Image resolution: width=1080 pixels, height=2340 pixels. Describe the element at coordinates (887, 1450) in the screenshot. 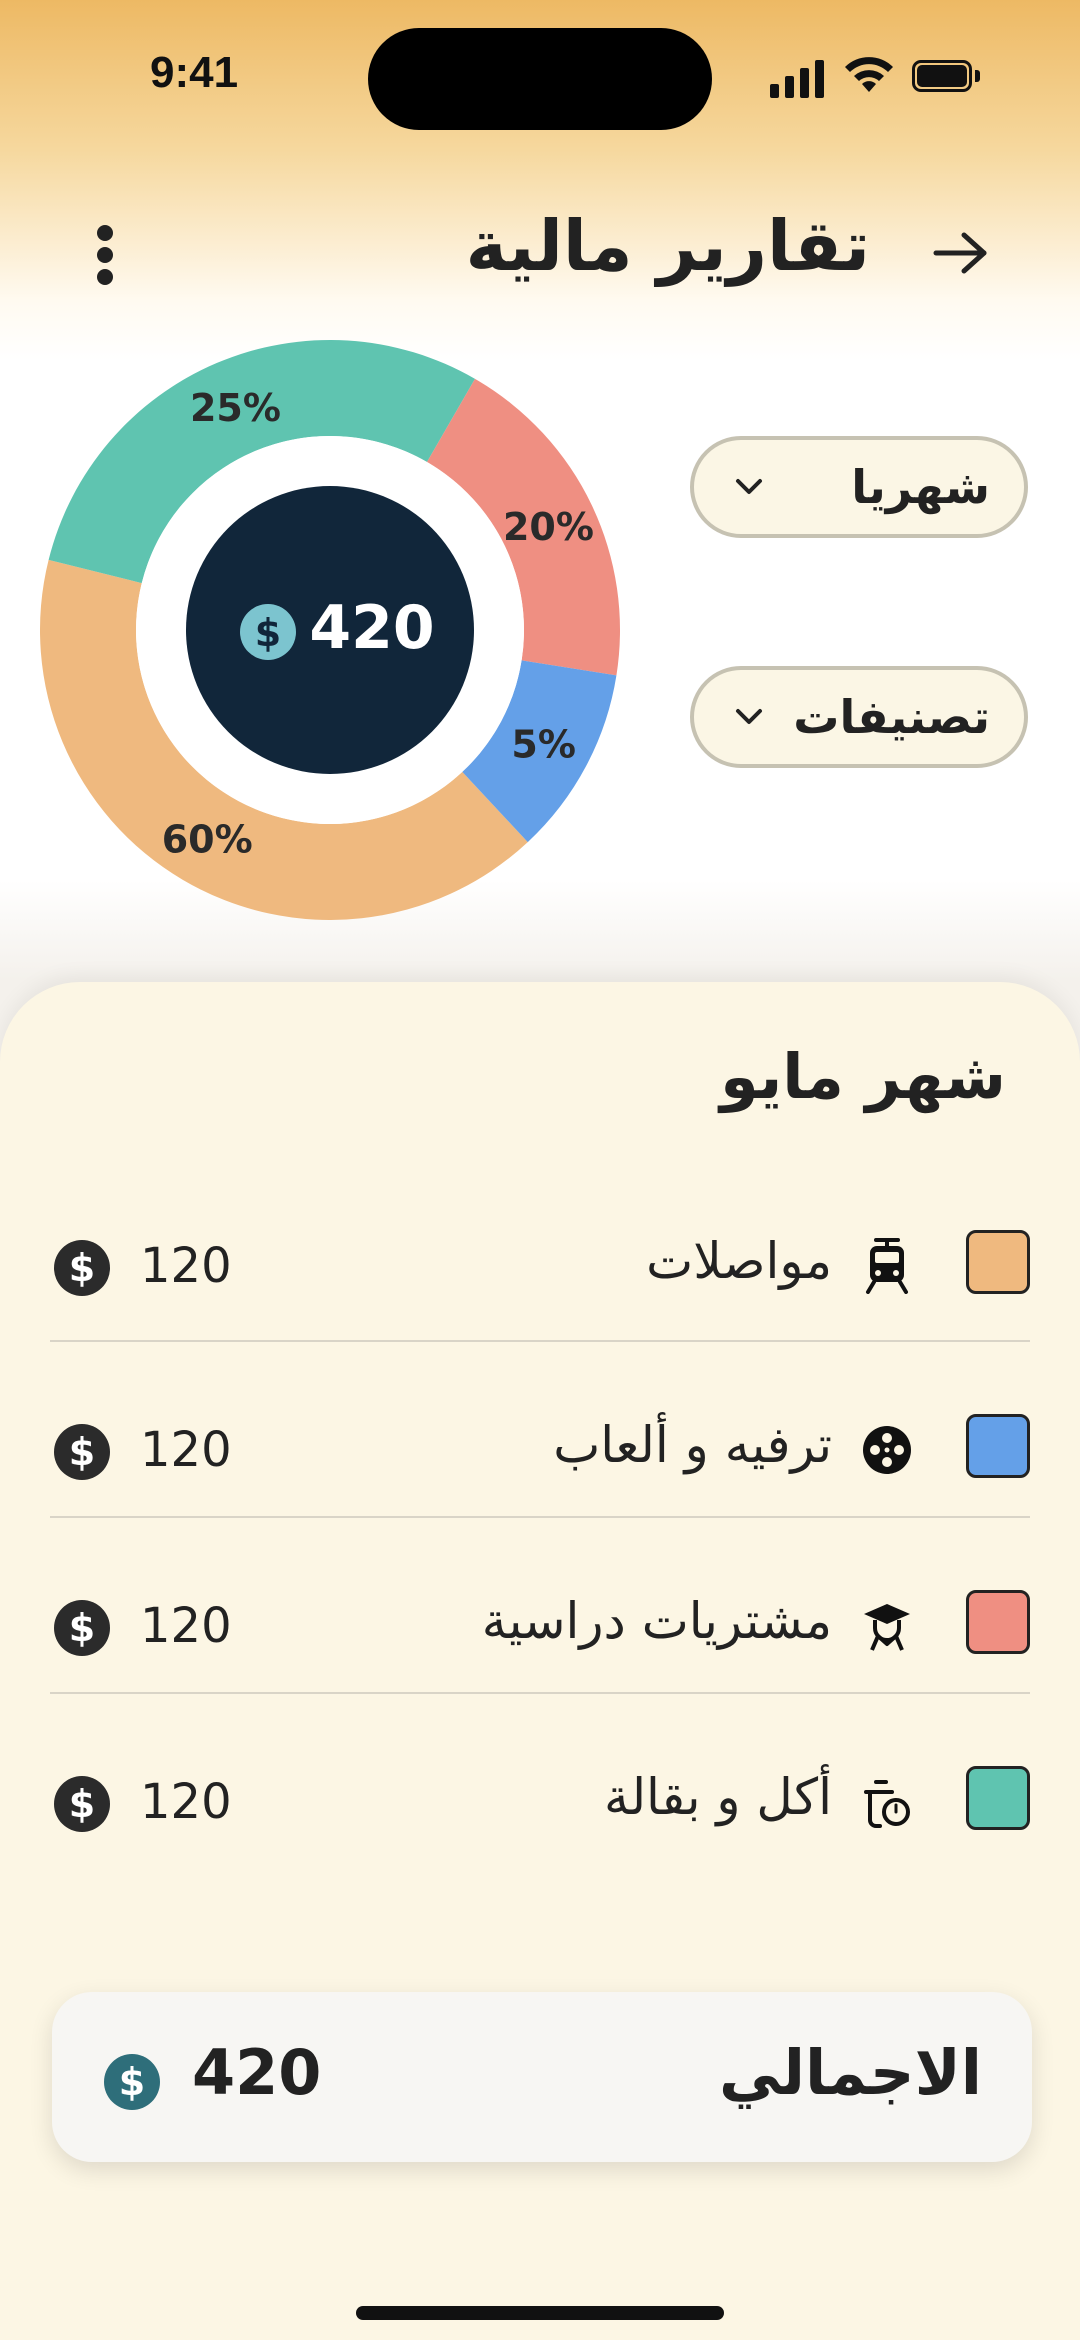

I see `film-reel-icon` at that location.